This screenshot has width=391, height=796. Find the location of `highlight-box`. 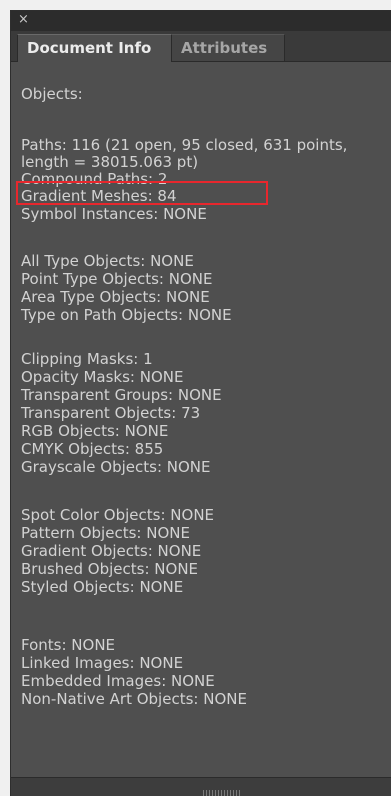

highlight-box is located at coordinates (142, 193).